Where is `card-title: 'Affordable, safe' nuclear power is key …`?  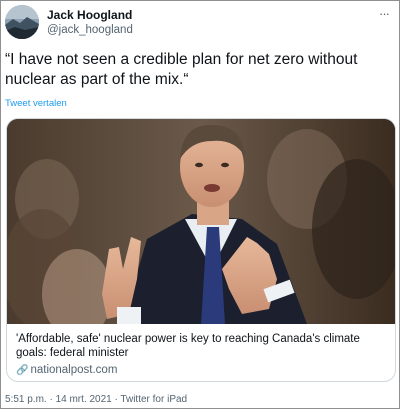 card-title: 'Affordable, safe' nuclear power is key … is located at coordinates (202, 346).